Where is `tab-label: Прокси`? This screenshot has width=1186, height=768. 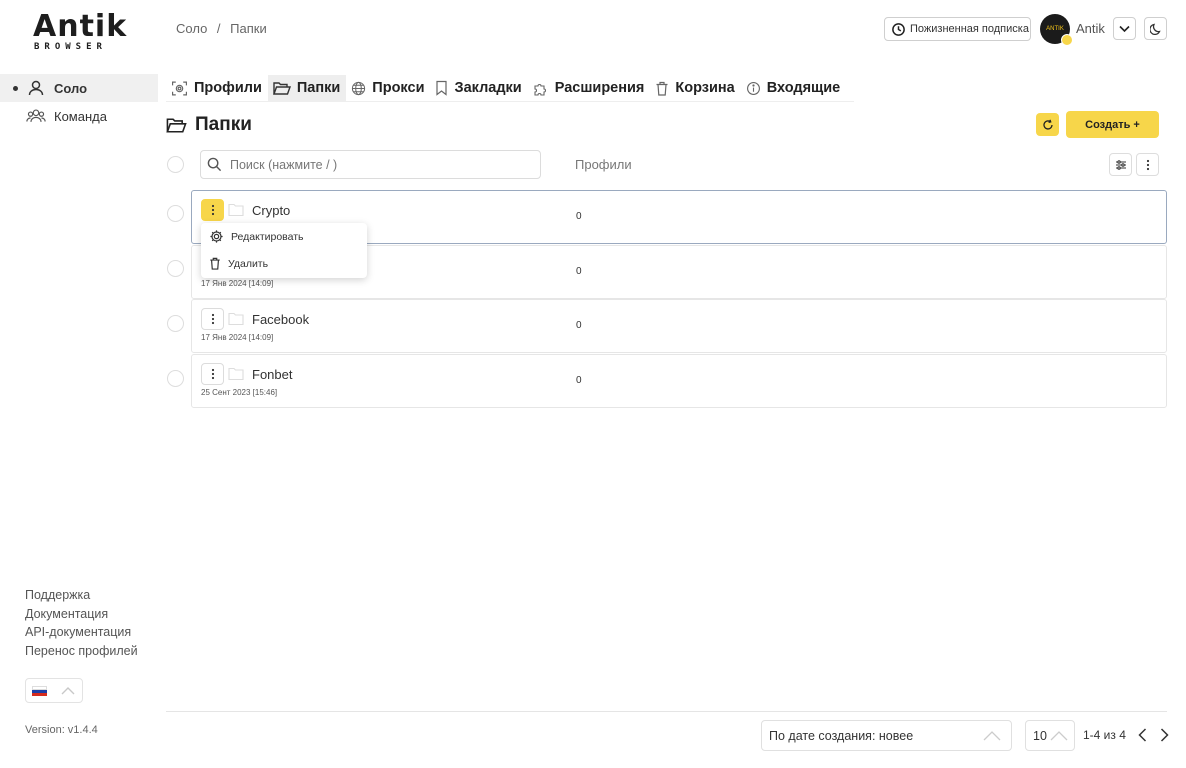 tab-label: Прокси is located at coordinates (398, 88).